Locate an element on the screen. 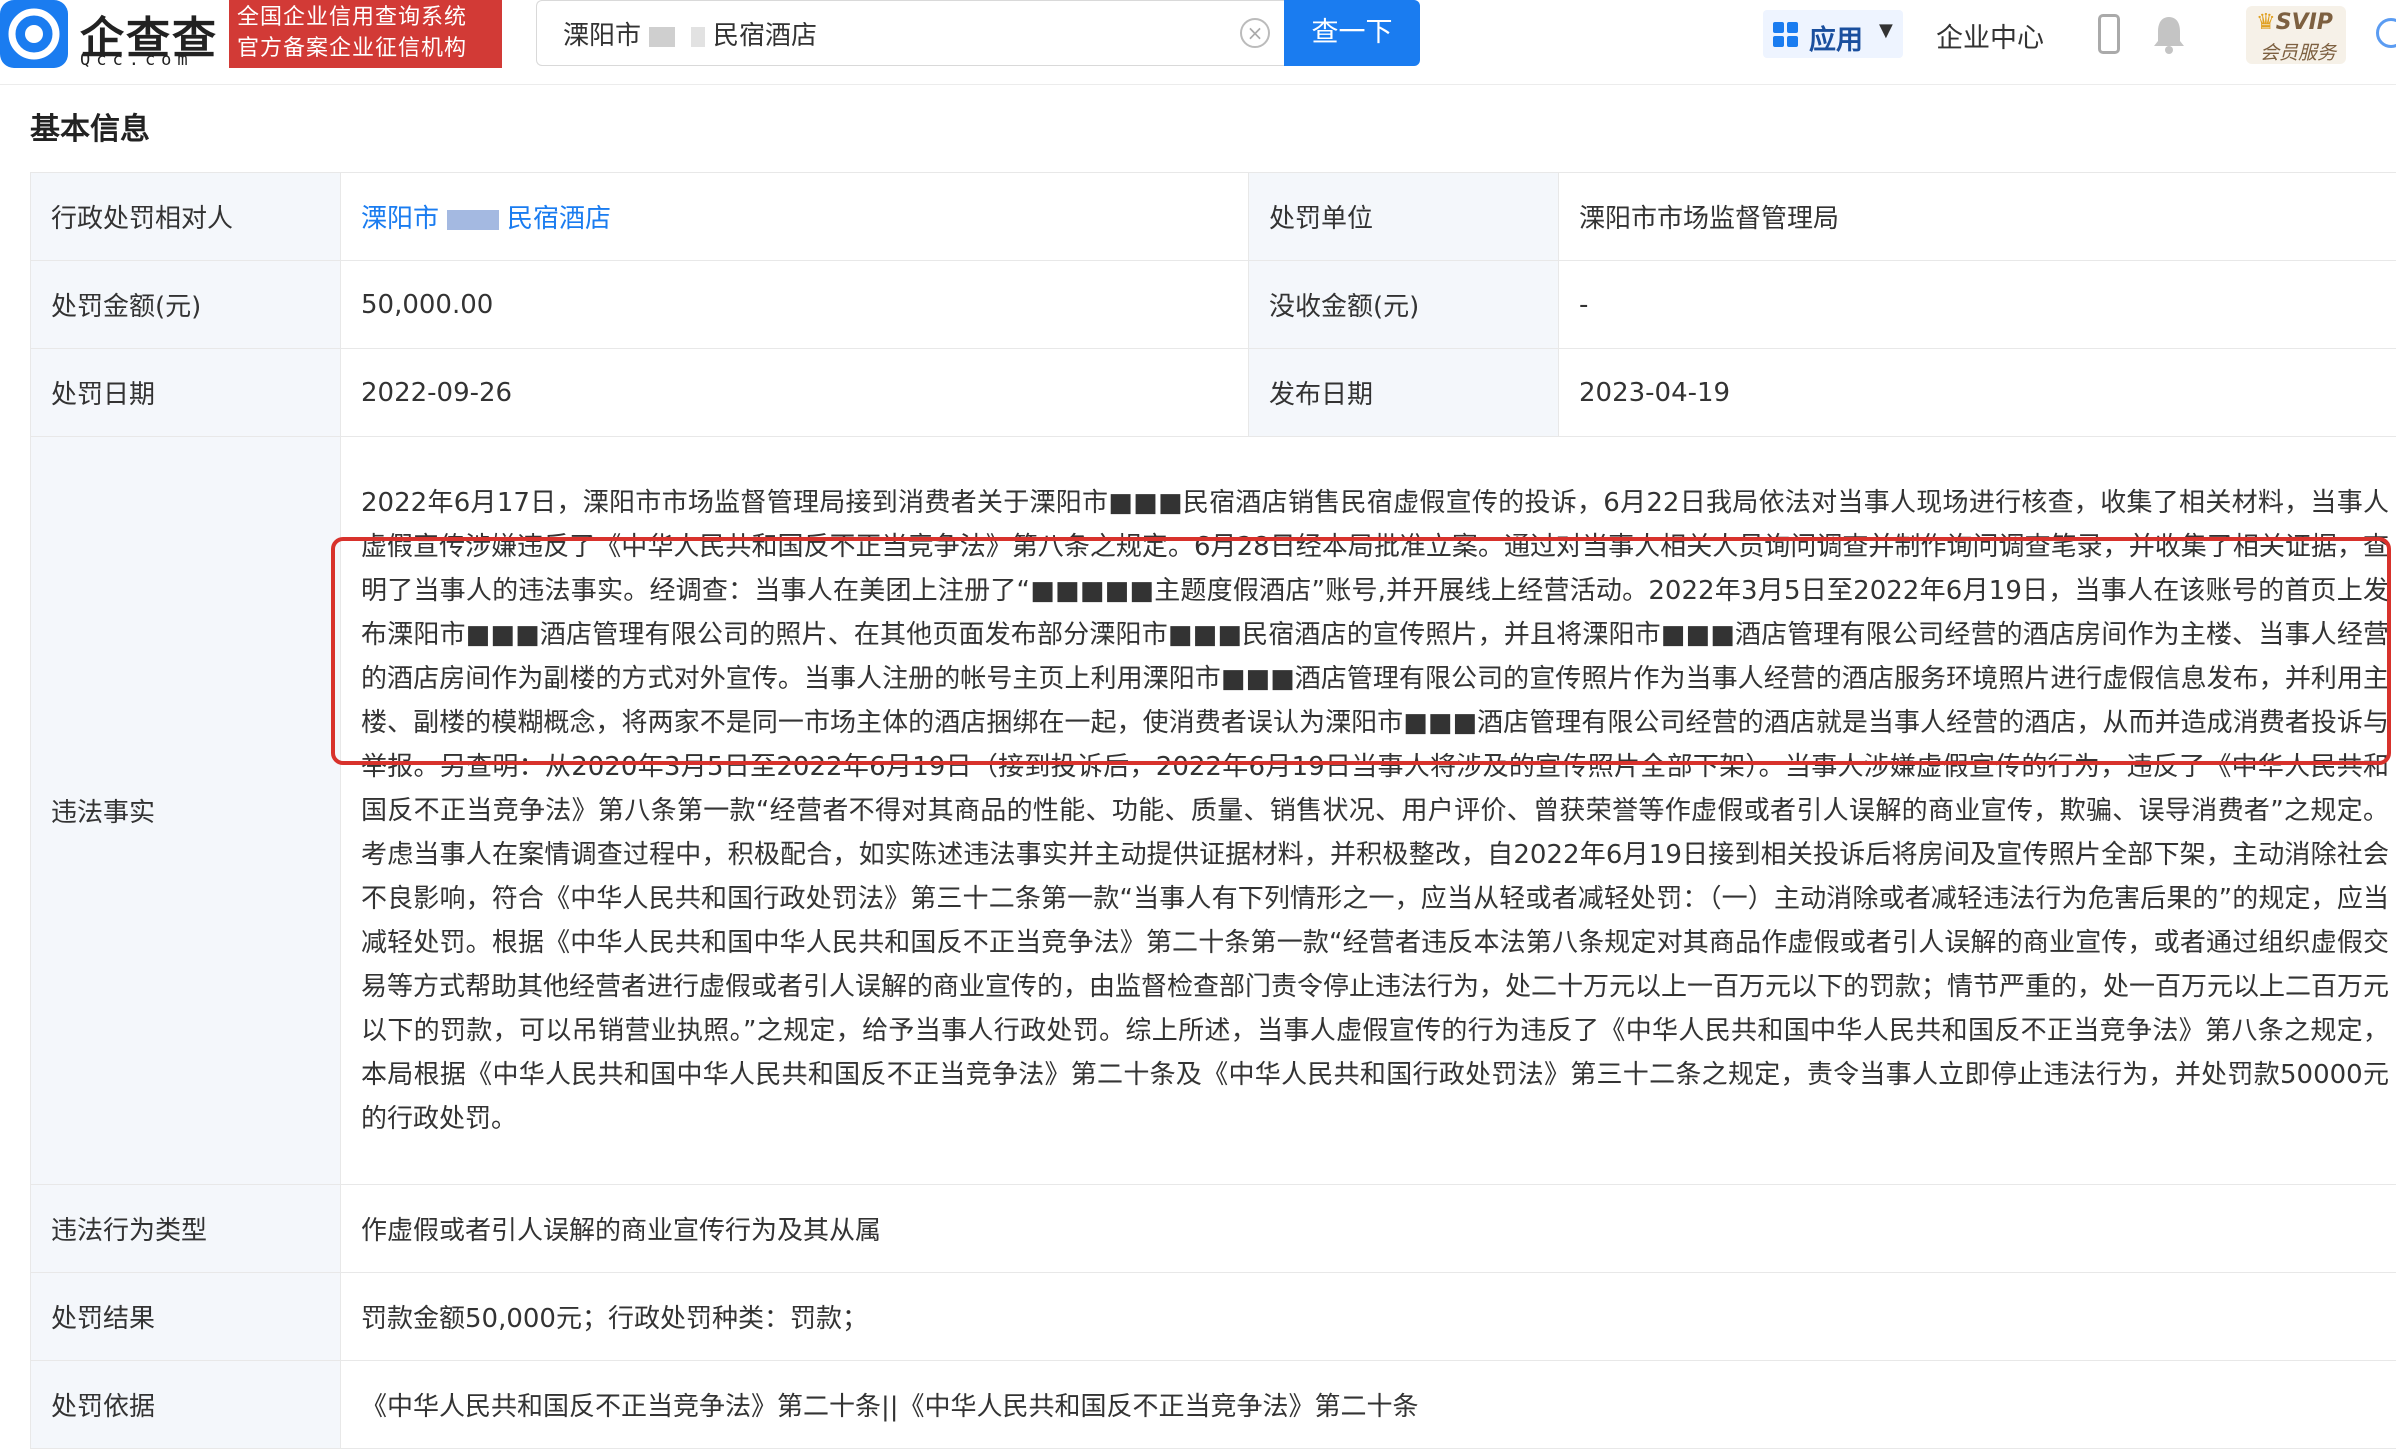 The width and height of the screenshot is (2396, 1449). caret-down-icon: ▼ is located at coordinates (1886, 30).